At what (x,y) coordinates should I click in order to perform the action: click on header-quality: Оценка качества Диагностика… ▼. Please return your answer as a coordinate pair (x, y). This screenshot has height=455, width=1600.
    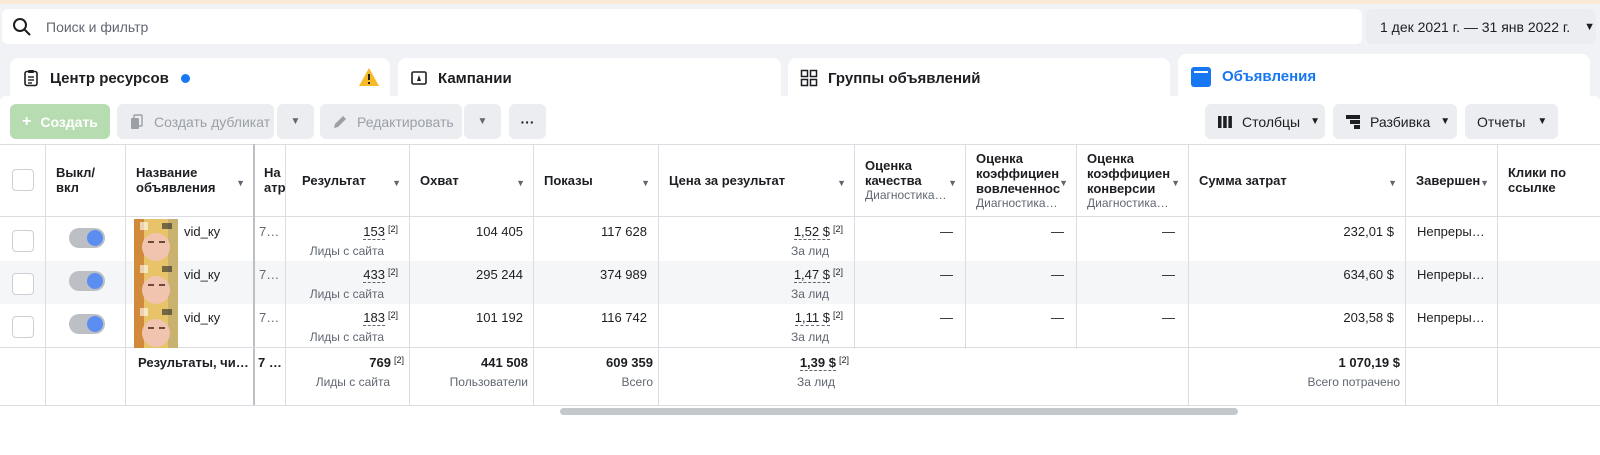
    Looking at the image, I should click on (910, 180).